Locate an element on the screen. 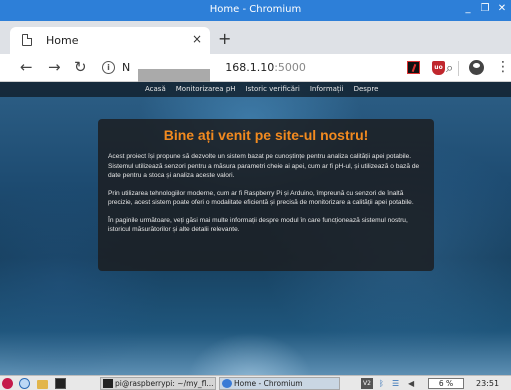  browser-menu-icon: ⋮ is located at coordinates (503, 67).